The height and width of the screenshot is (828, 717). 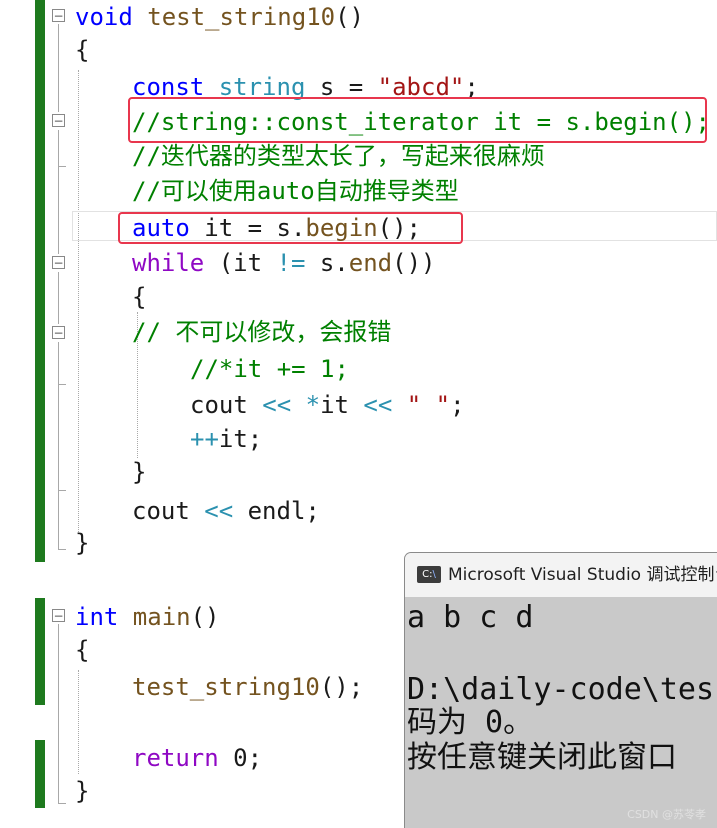 I want to click on code-text: ()), so click(x=414, y=263).